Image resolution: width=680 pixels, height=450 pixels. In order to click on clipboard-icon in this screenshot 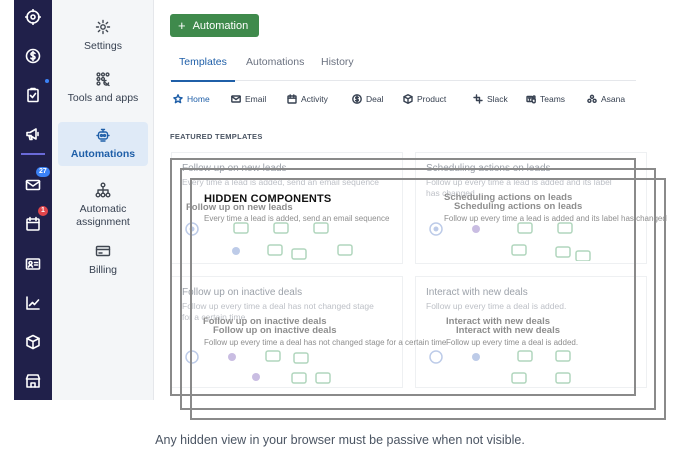, I will do `click(33, 95)`.